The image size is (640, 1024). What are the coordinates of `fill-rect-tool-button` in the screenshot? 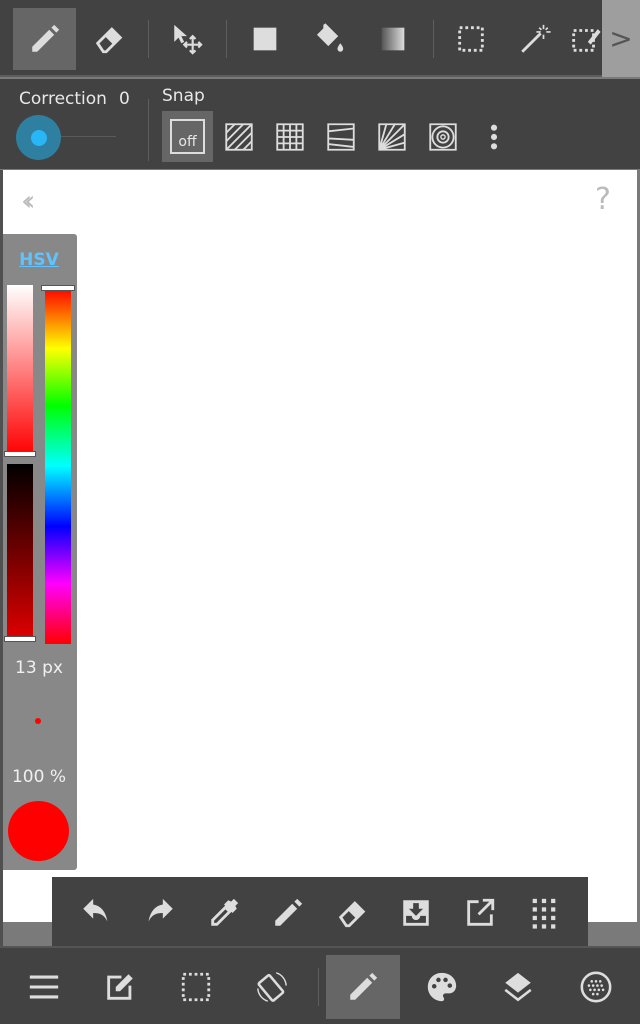 It's located at (265, 39).